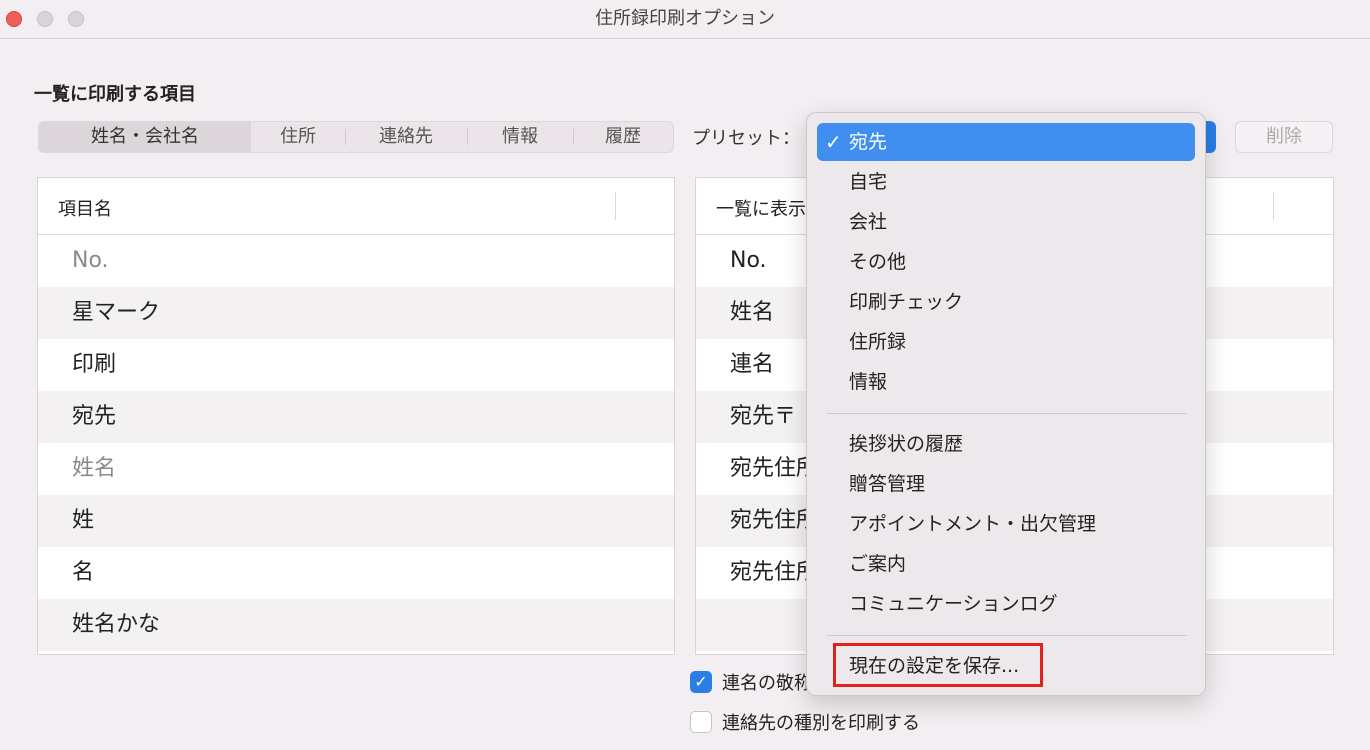 The width and height of the screenshot is (1370, 750). I want to click on table-row: 姓名かな, so click(356, 625).